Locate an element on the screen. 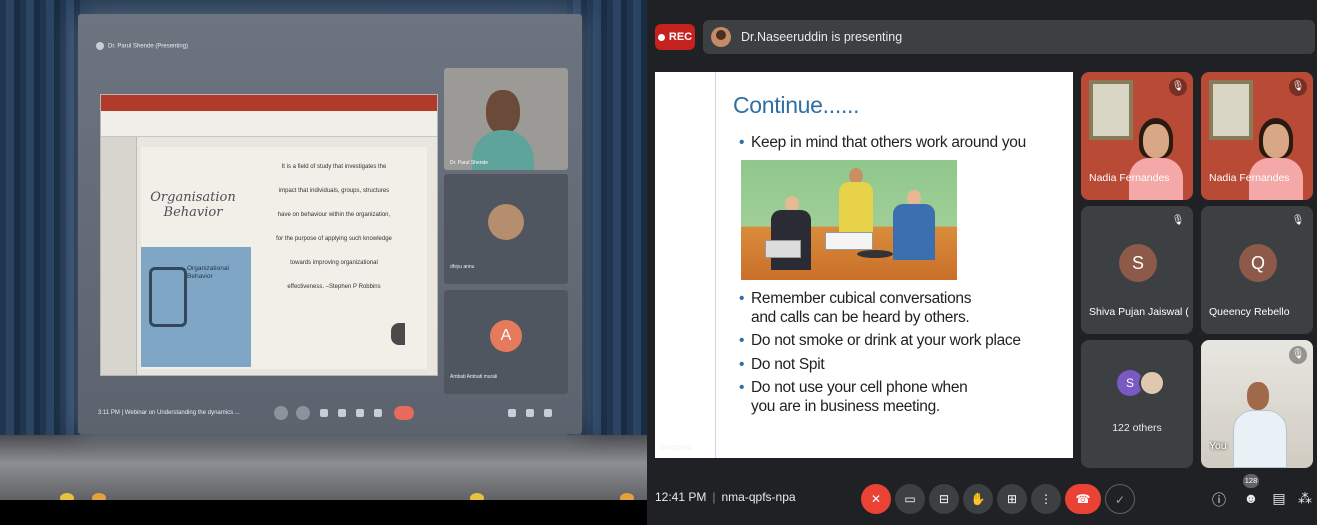  presenting-banner: Dr.Naseeruddin is presenting is located at coordinates (1009, 37).